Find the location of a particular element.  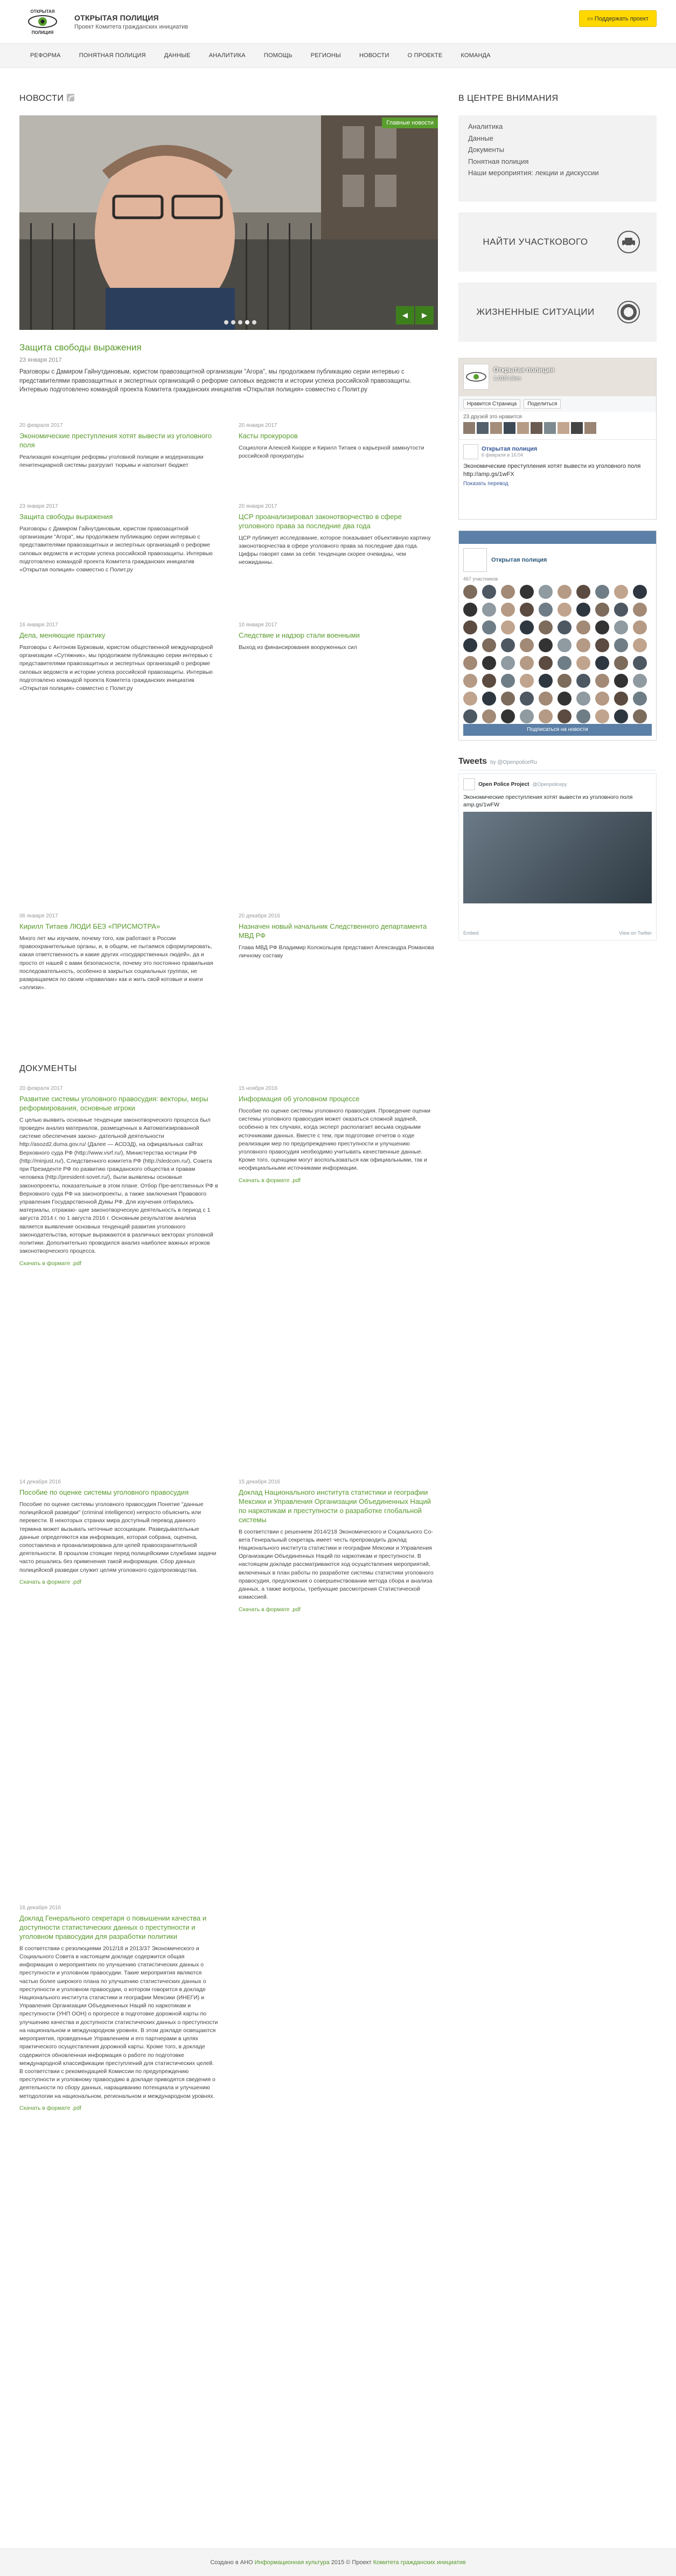

slider-dot-active is located at coordinates (247, 322).